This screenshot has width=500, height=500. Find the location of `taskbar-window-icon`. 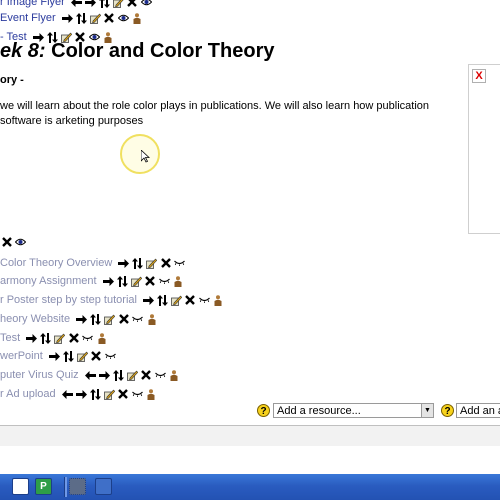

taskbar-window-icon is located at coordinates (103, 486).